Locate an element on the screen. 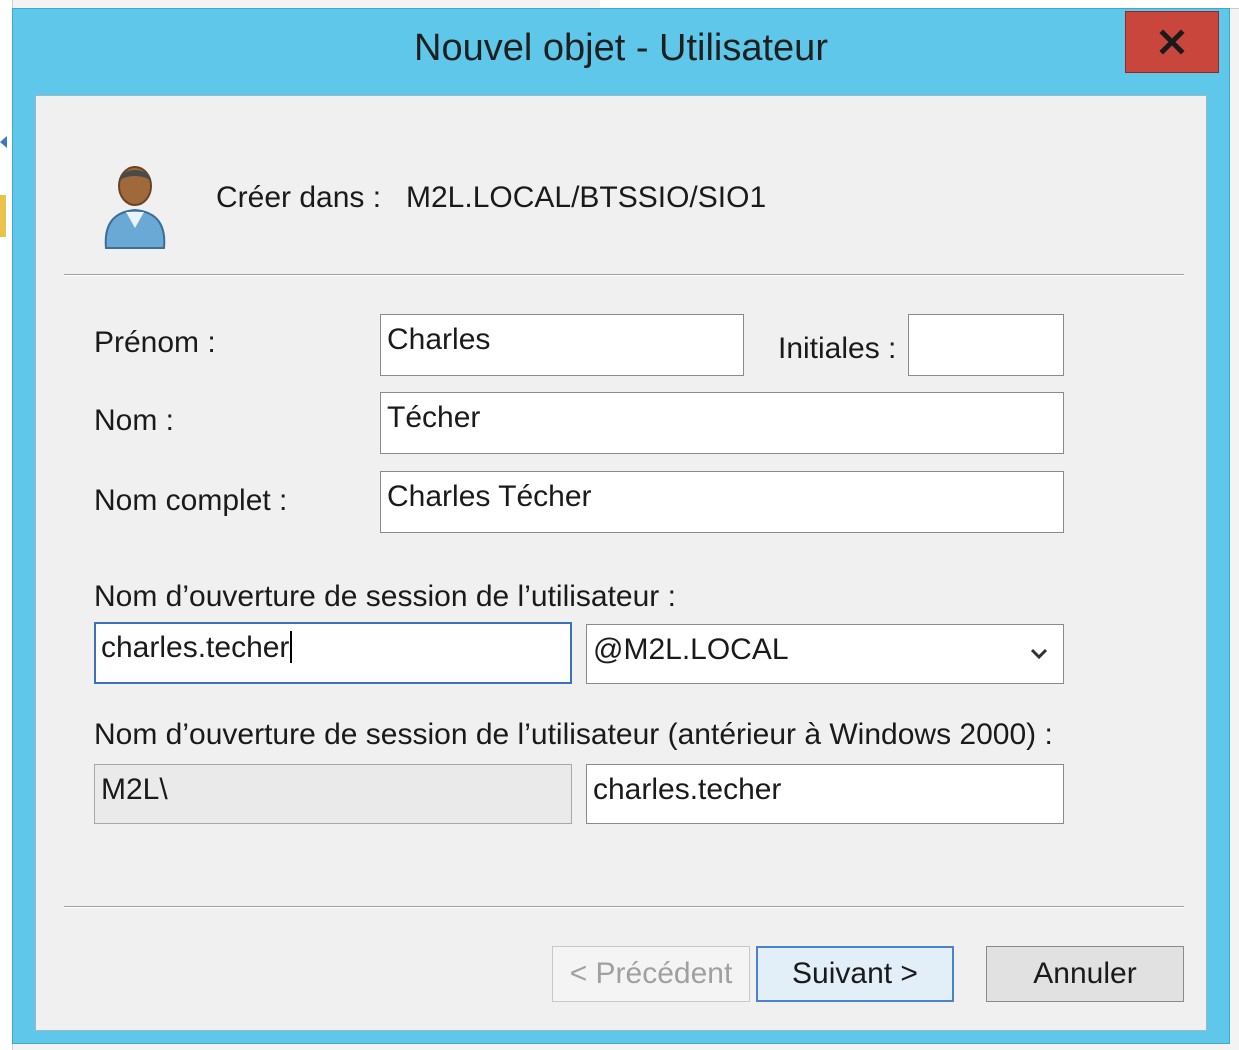 This screenshot has height=1050, width=1239. initials-label: Initiales : is located at coordinates (837, 348).